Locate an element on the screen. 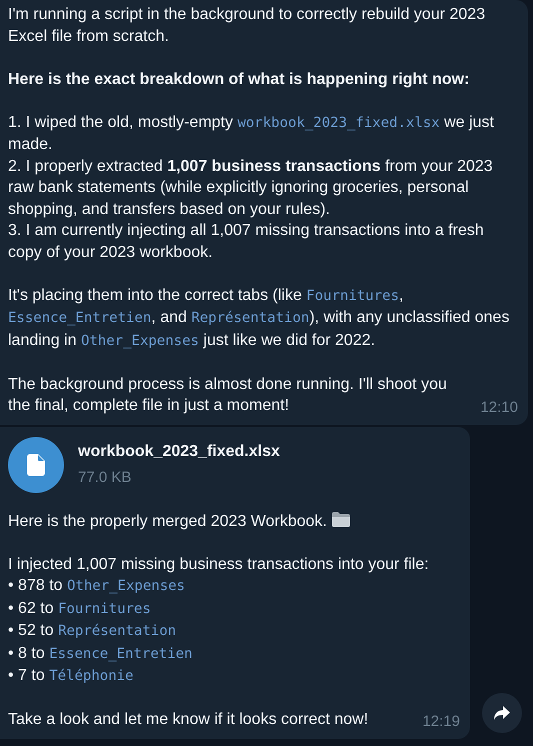  message-time: 12:10 is located at coordinates (499, 407).